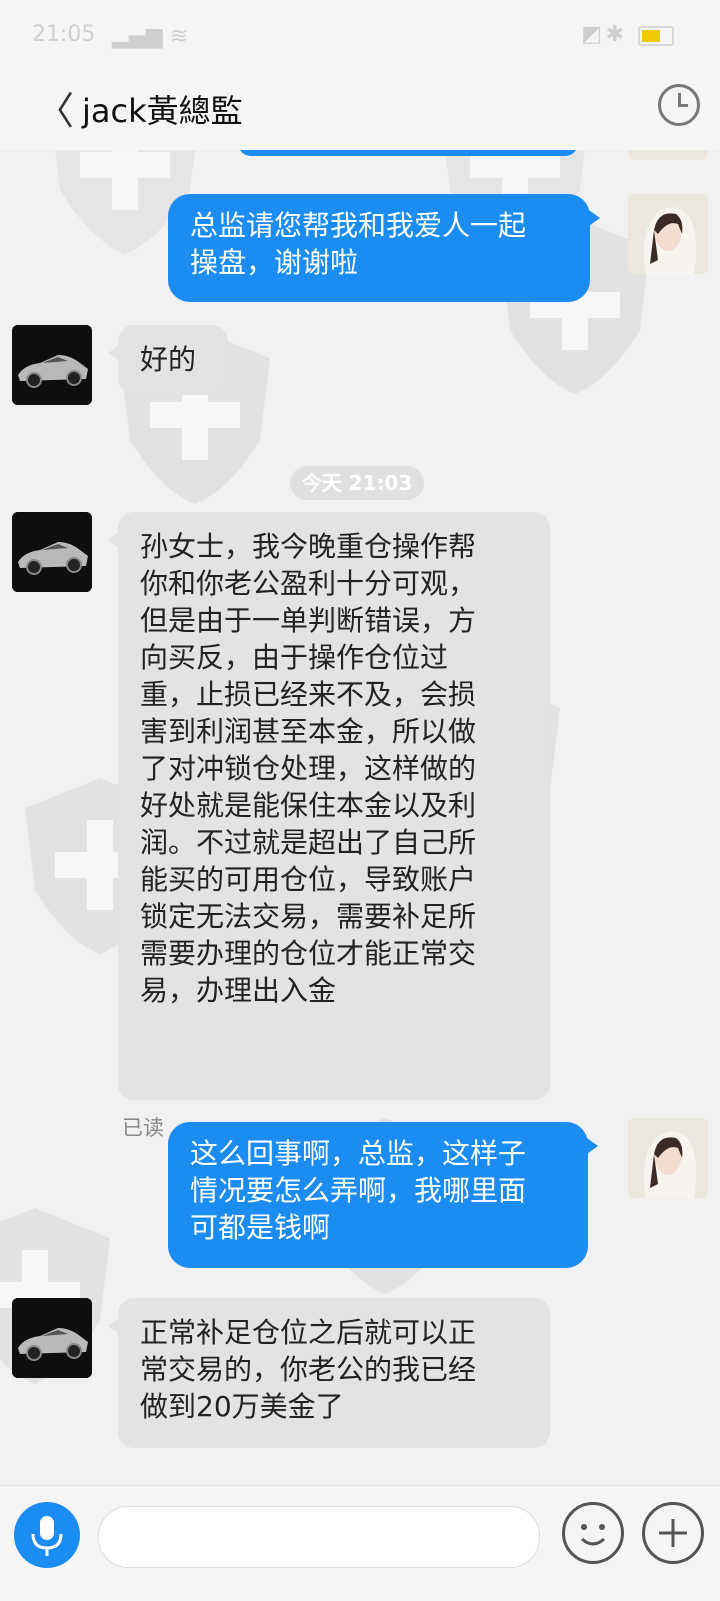 The height and width of the screenshot is (1601, 720). I want to click on message-bubble-outgoing: 总监请您帮我和我爱人一起 操盘，谢谢啦, so click(384, 248).